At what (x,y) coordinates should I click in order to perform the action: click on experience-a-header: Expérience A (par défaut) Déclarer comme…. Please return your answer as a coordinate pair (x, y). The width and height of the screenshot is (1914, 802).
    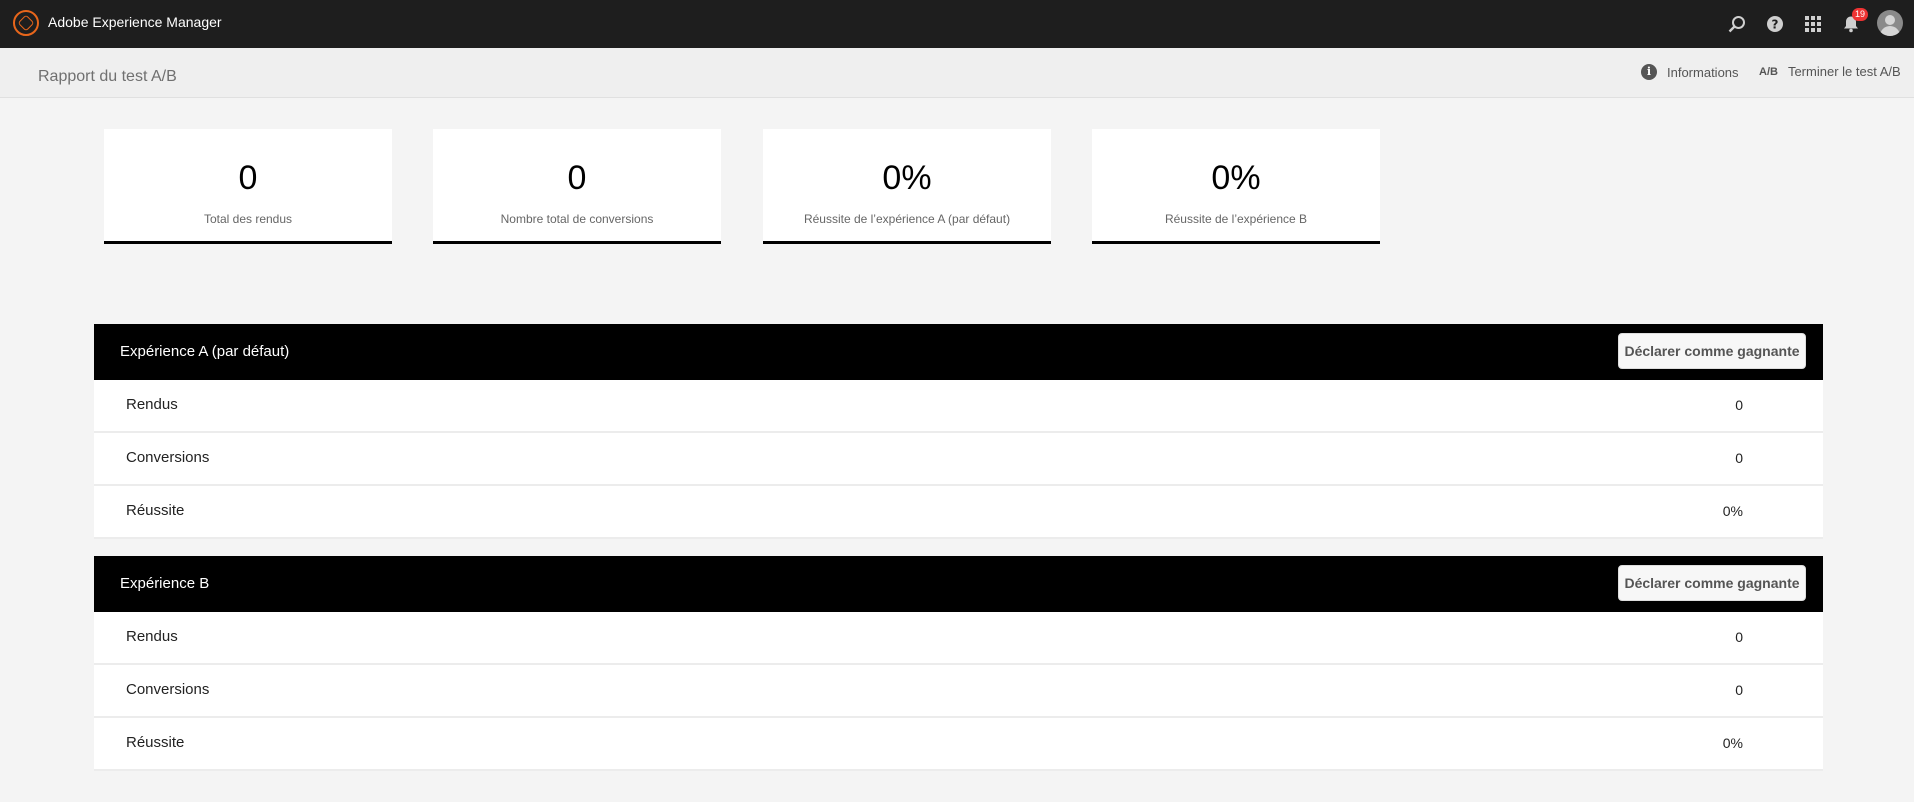
    Looking at the image, I should click on (958, 352).